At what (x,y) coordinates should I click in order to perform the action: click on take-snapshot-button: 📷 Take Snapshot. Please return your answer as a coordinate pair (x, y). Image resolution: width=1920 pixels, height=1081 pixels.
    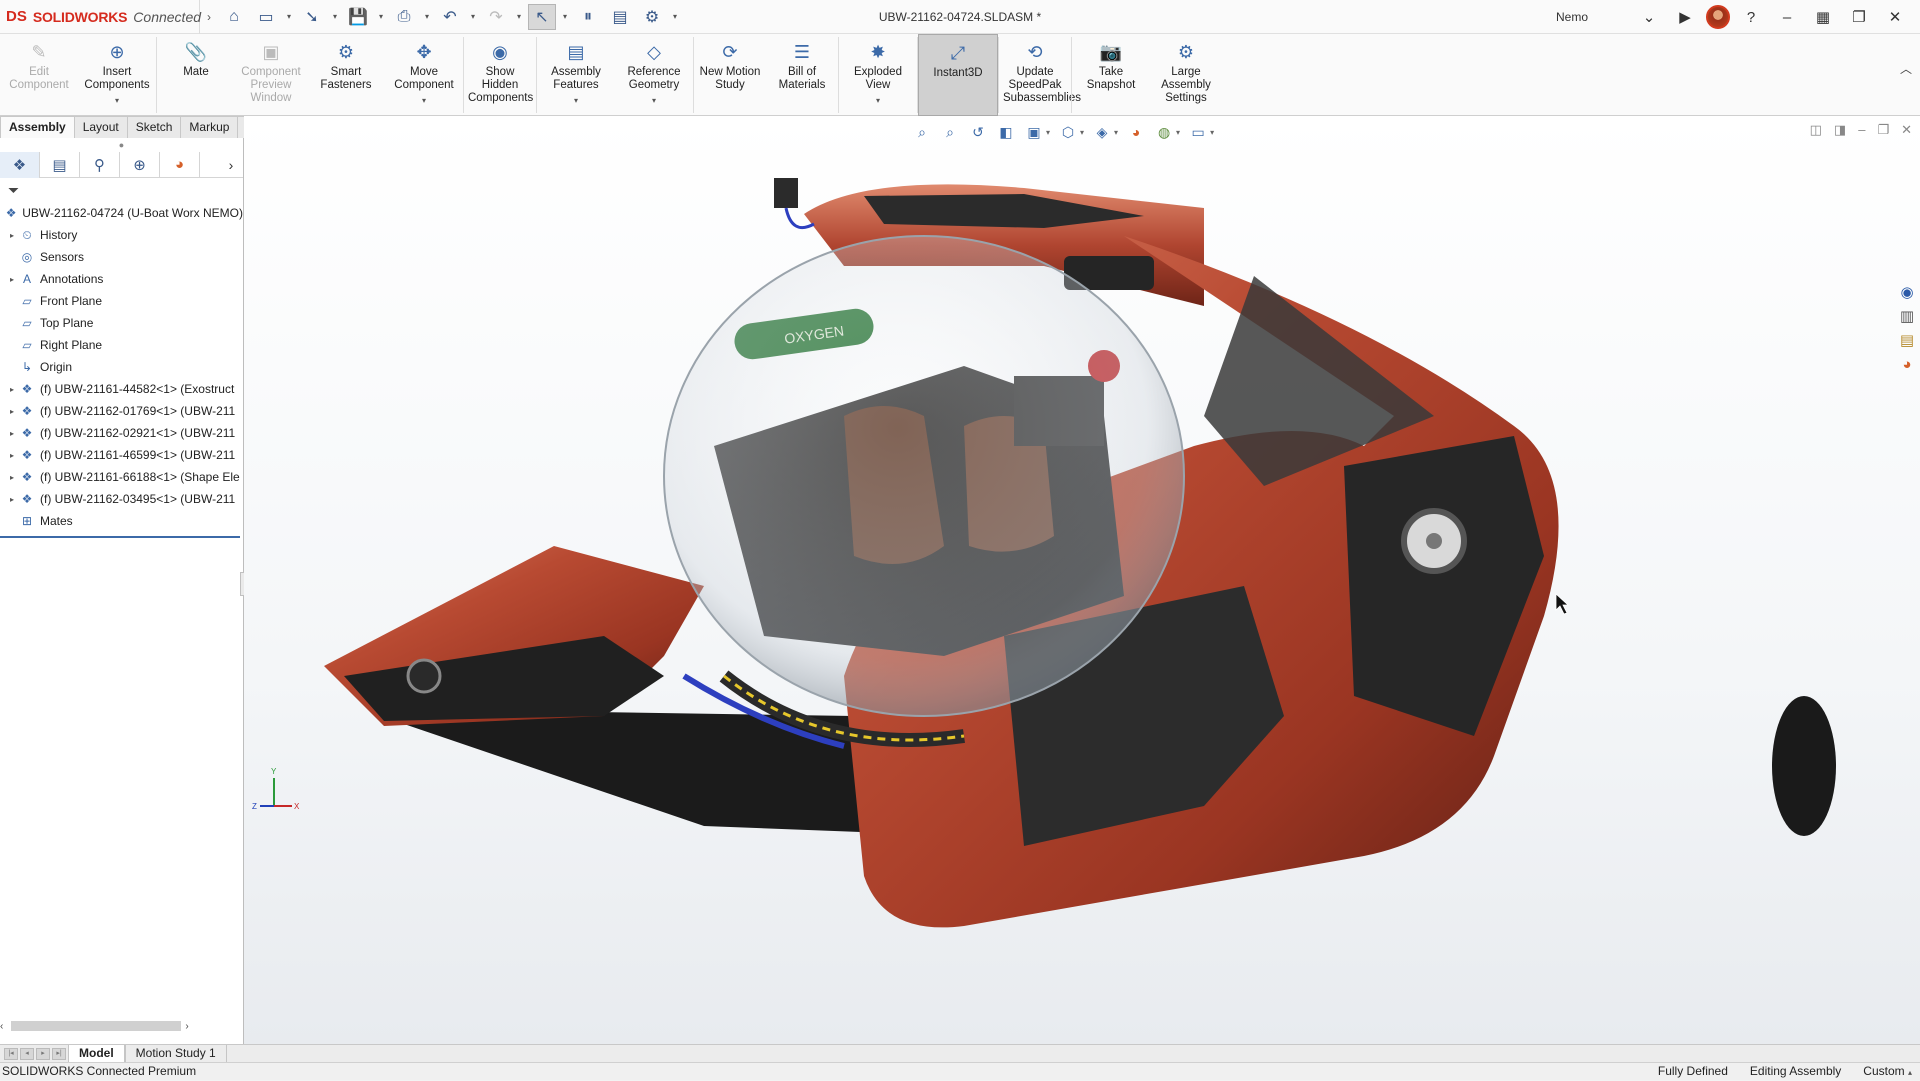
    Looking at the image, I should click on (1111, 75).